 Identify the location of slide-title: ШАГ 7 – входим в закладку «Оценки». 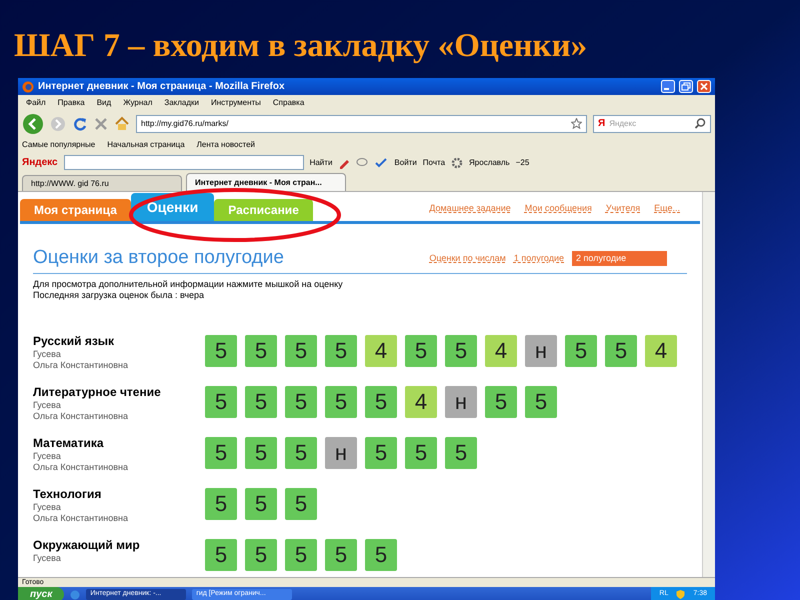
(301, 46).